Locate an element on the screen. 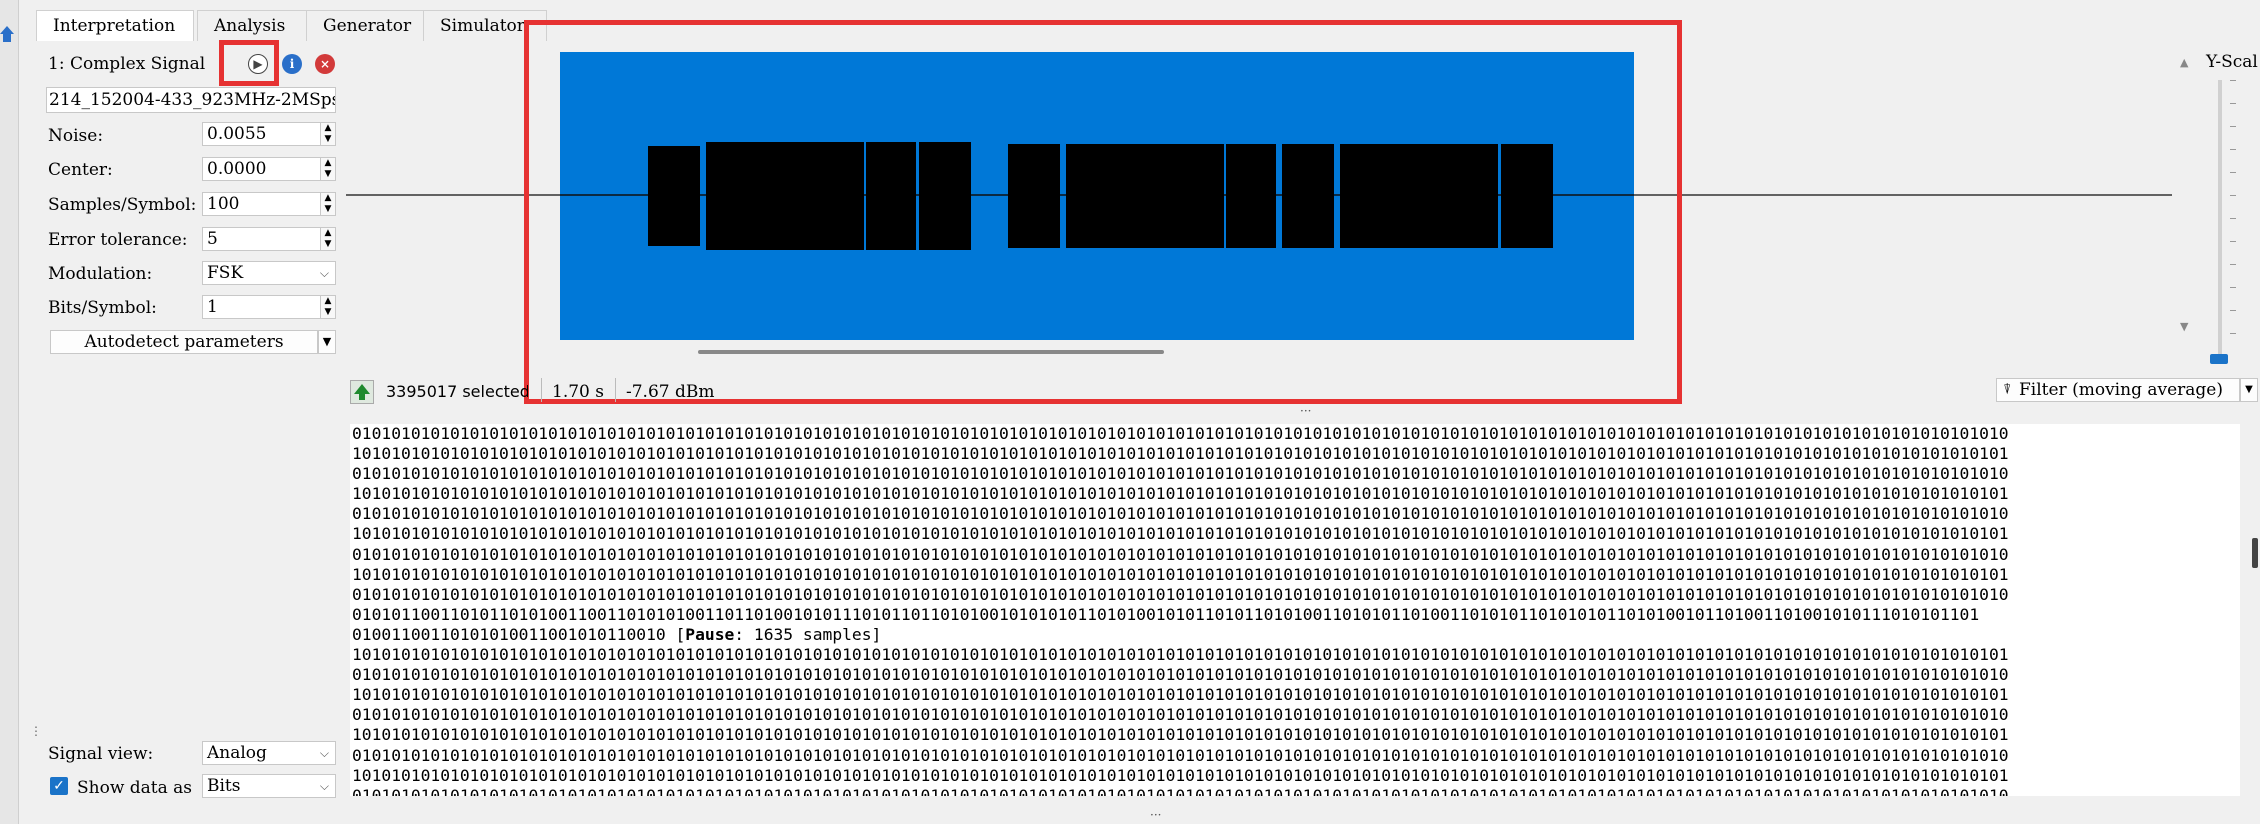  selection-power: -7.67 dBm is located at coordinates (670, 392).